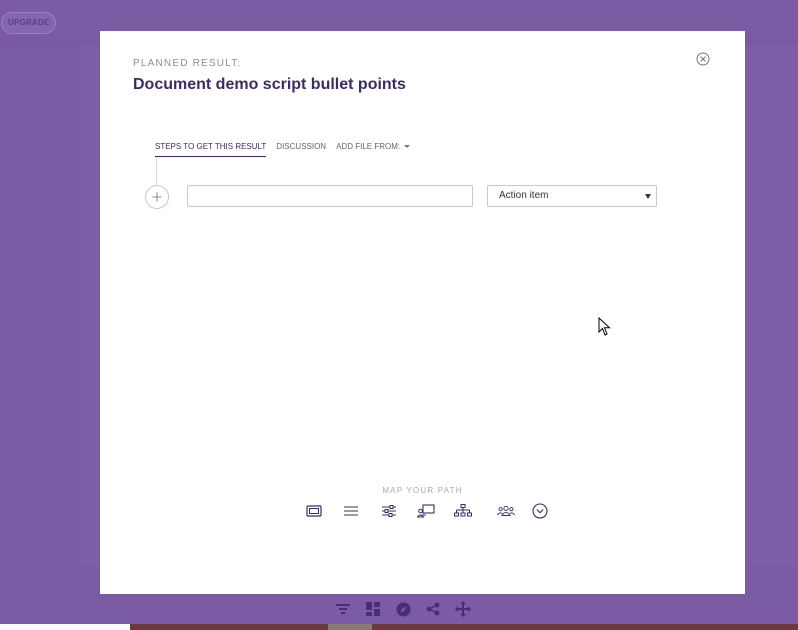 The image size is (798, 630). Describe the element at coordinates (269, 84) in the screenshot. I see `page-title: Document demo script bullet points` at that location.